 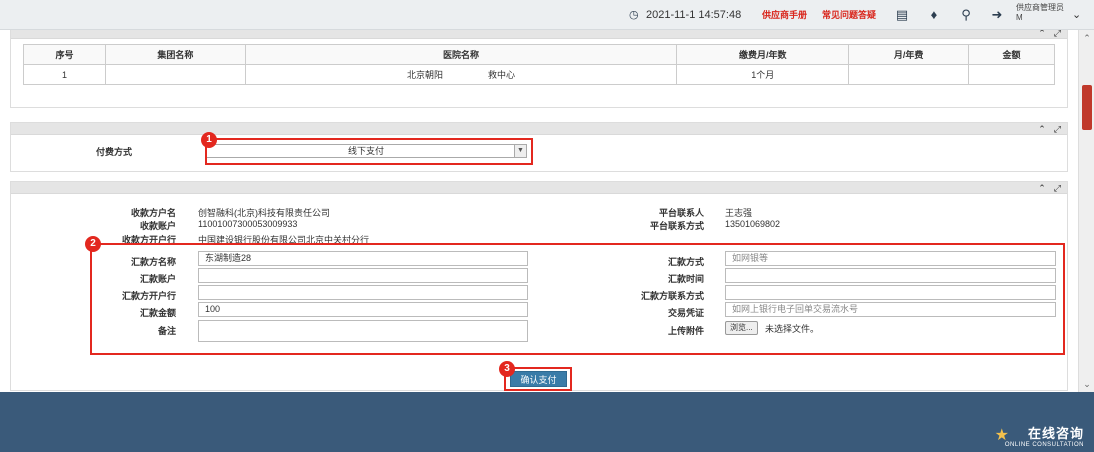 I want to click on scroll-down-icon: ⌄, so click(x=1087, y=384).